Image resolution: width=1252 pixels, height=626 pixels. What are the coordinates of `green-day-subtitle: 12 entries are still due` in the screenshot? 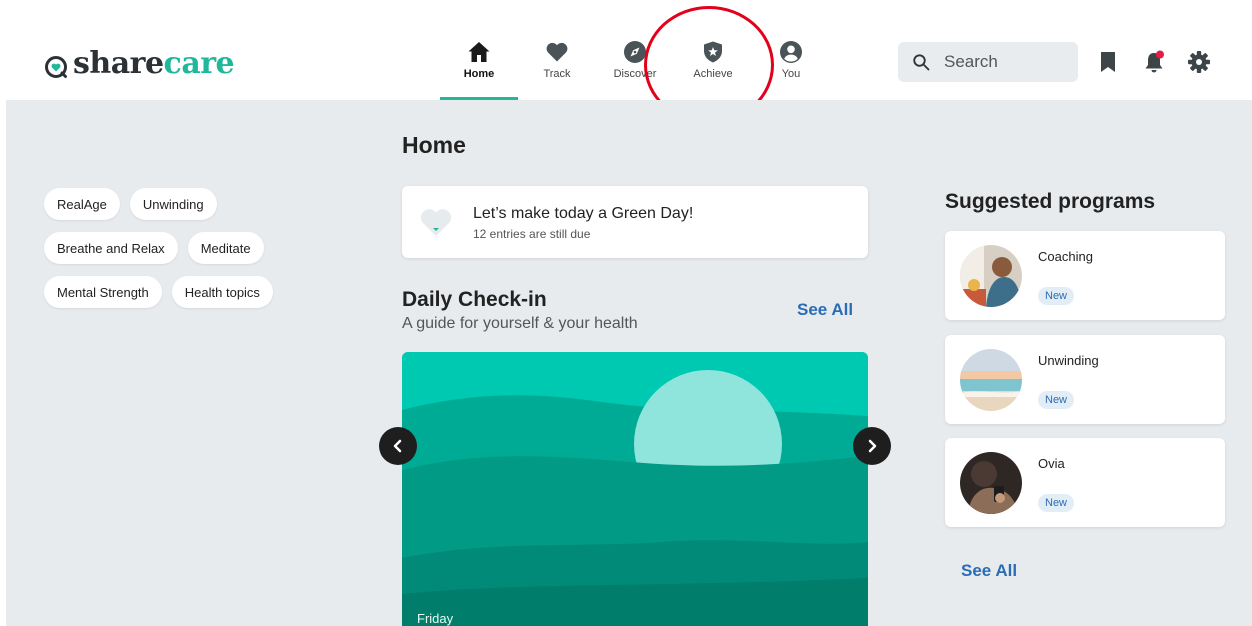 It's located at (532, 234).